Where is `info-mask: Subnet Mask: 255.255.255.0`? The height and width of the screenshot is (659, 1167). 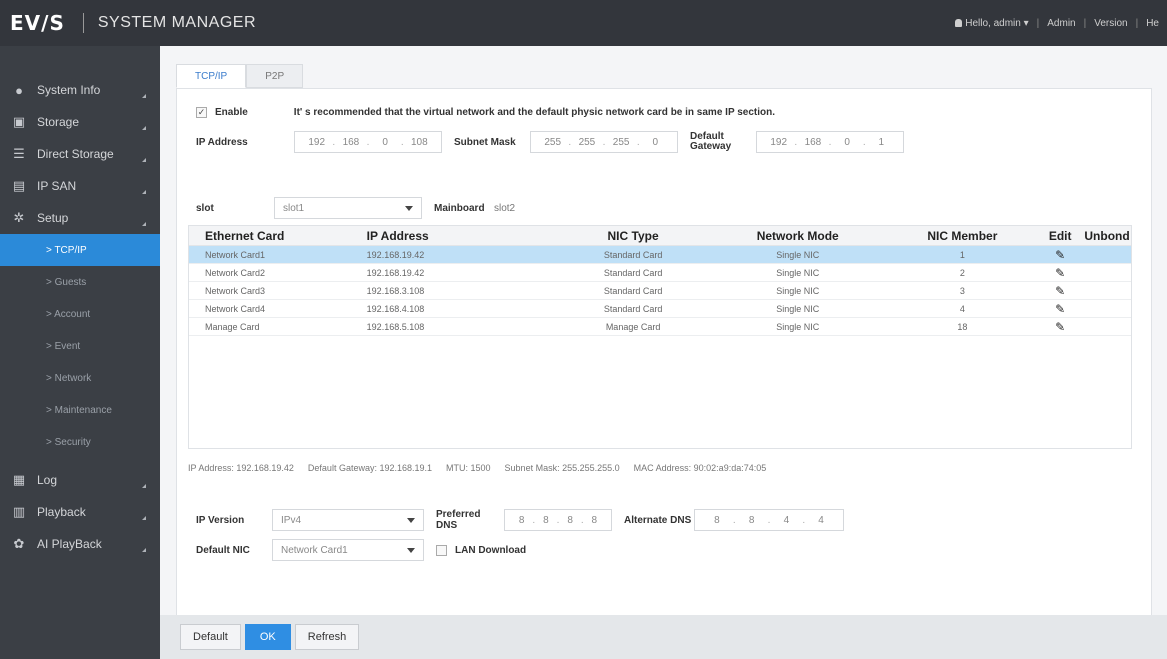
info-mask: Subnet Mask: 255.255.255.0 is located at coordinates (562, 468).